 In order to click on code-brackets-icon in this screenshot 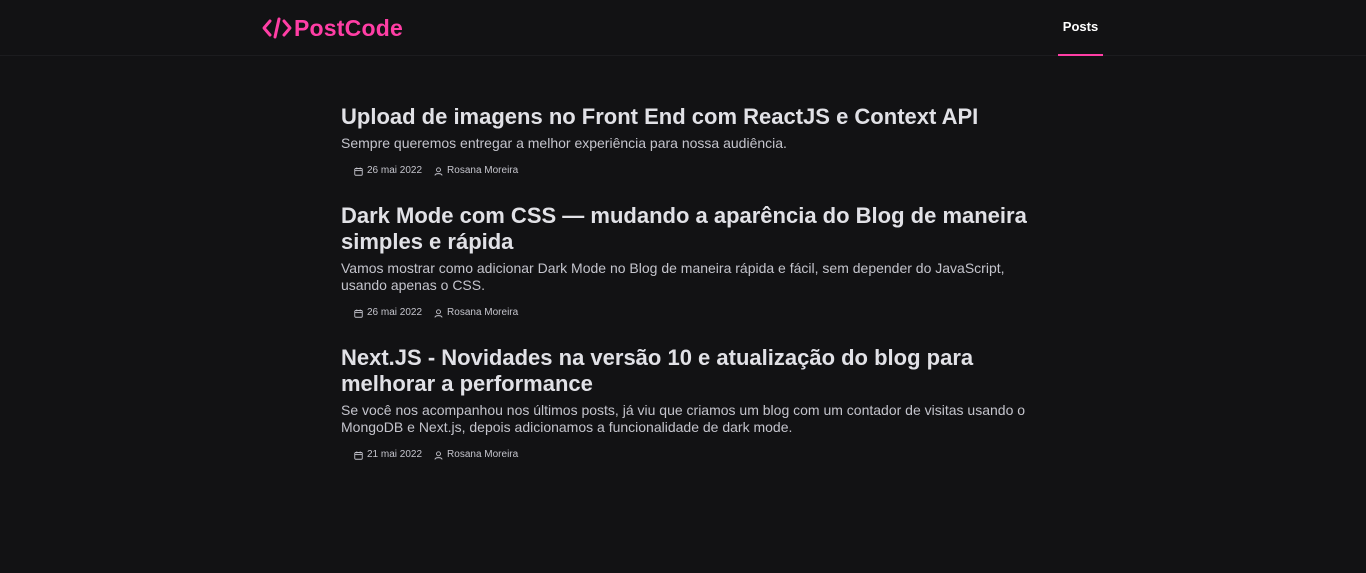, I will do `click(277, 28)`.